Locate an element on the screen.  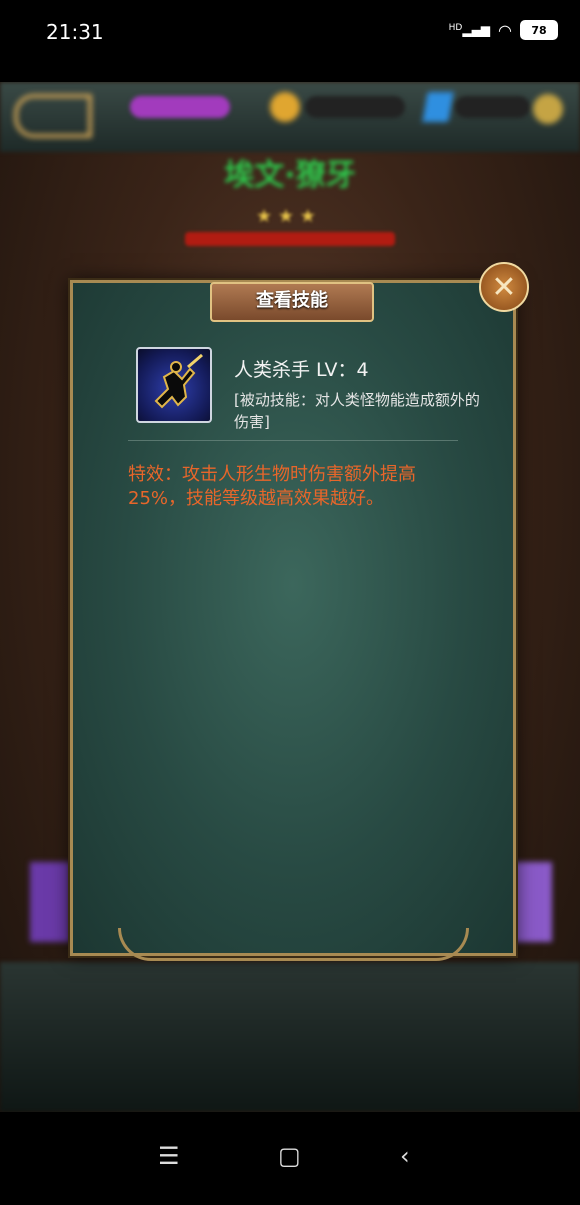
home-square-icon: ▢ is located at coordinates (289, 1156).